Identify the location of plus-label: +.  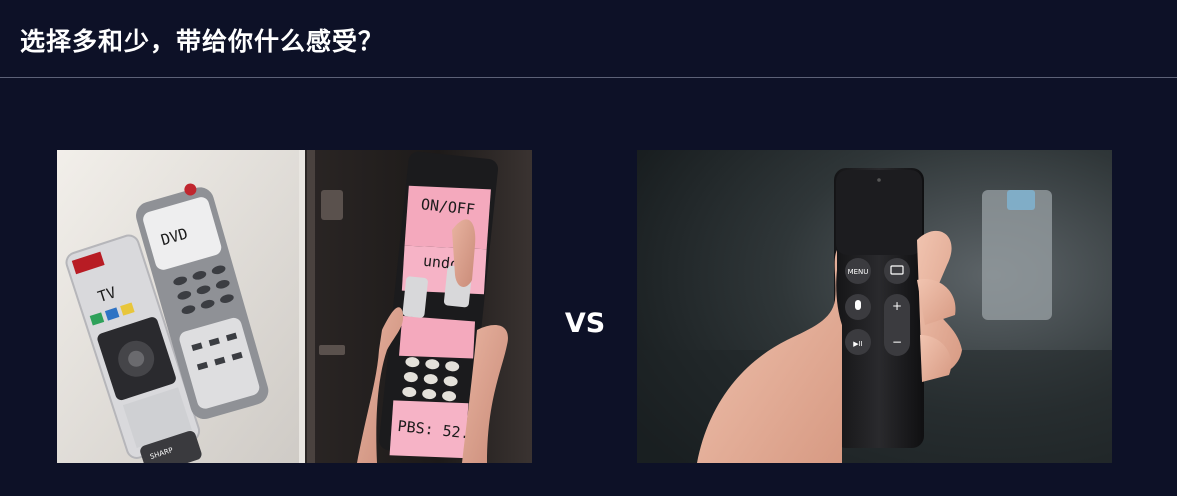
(897, 306).